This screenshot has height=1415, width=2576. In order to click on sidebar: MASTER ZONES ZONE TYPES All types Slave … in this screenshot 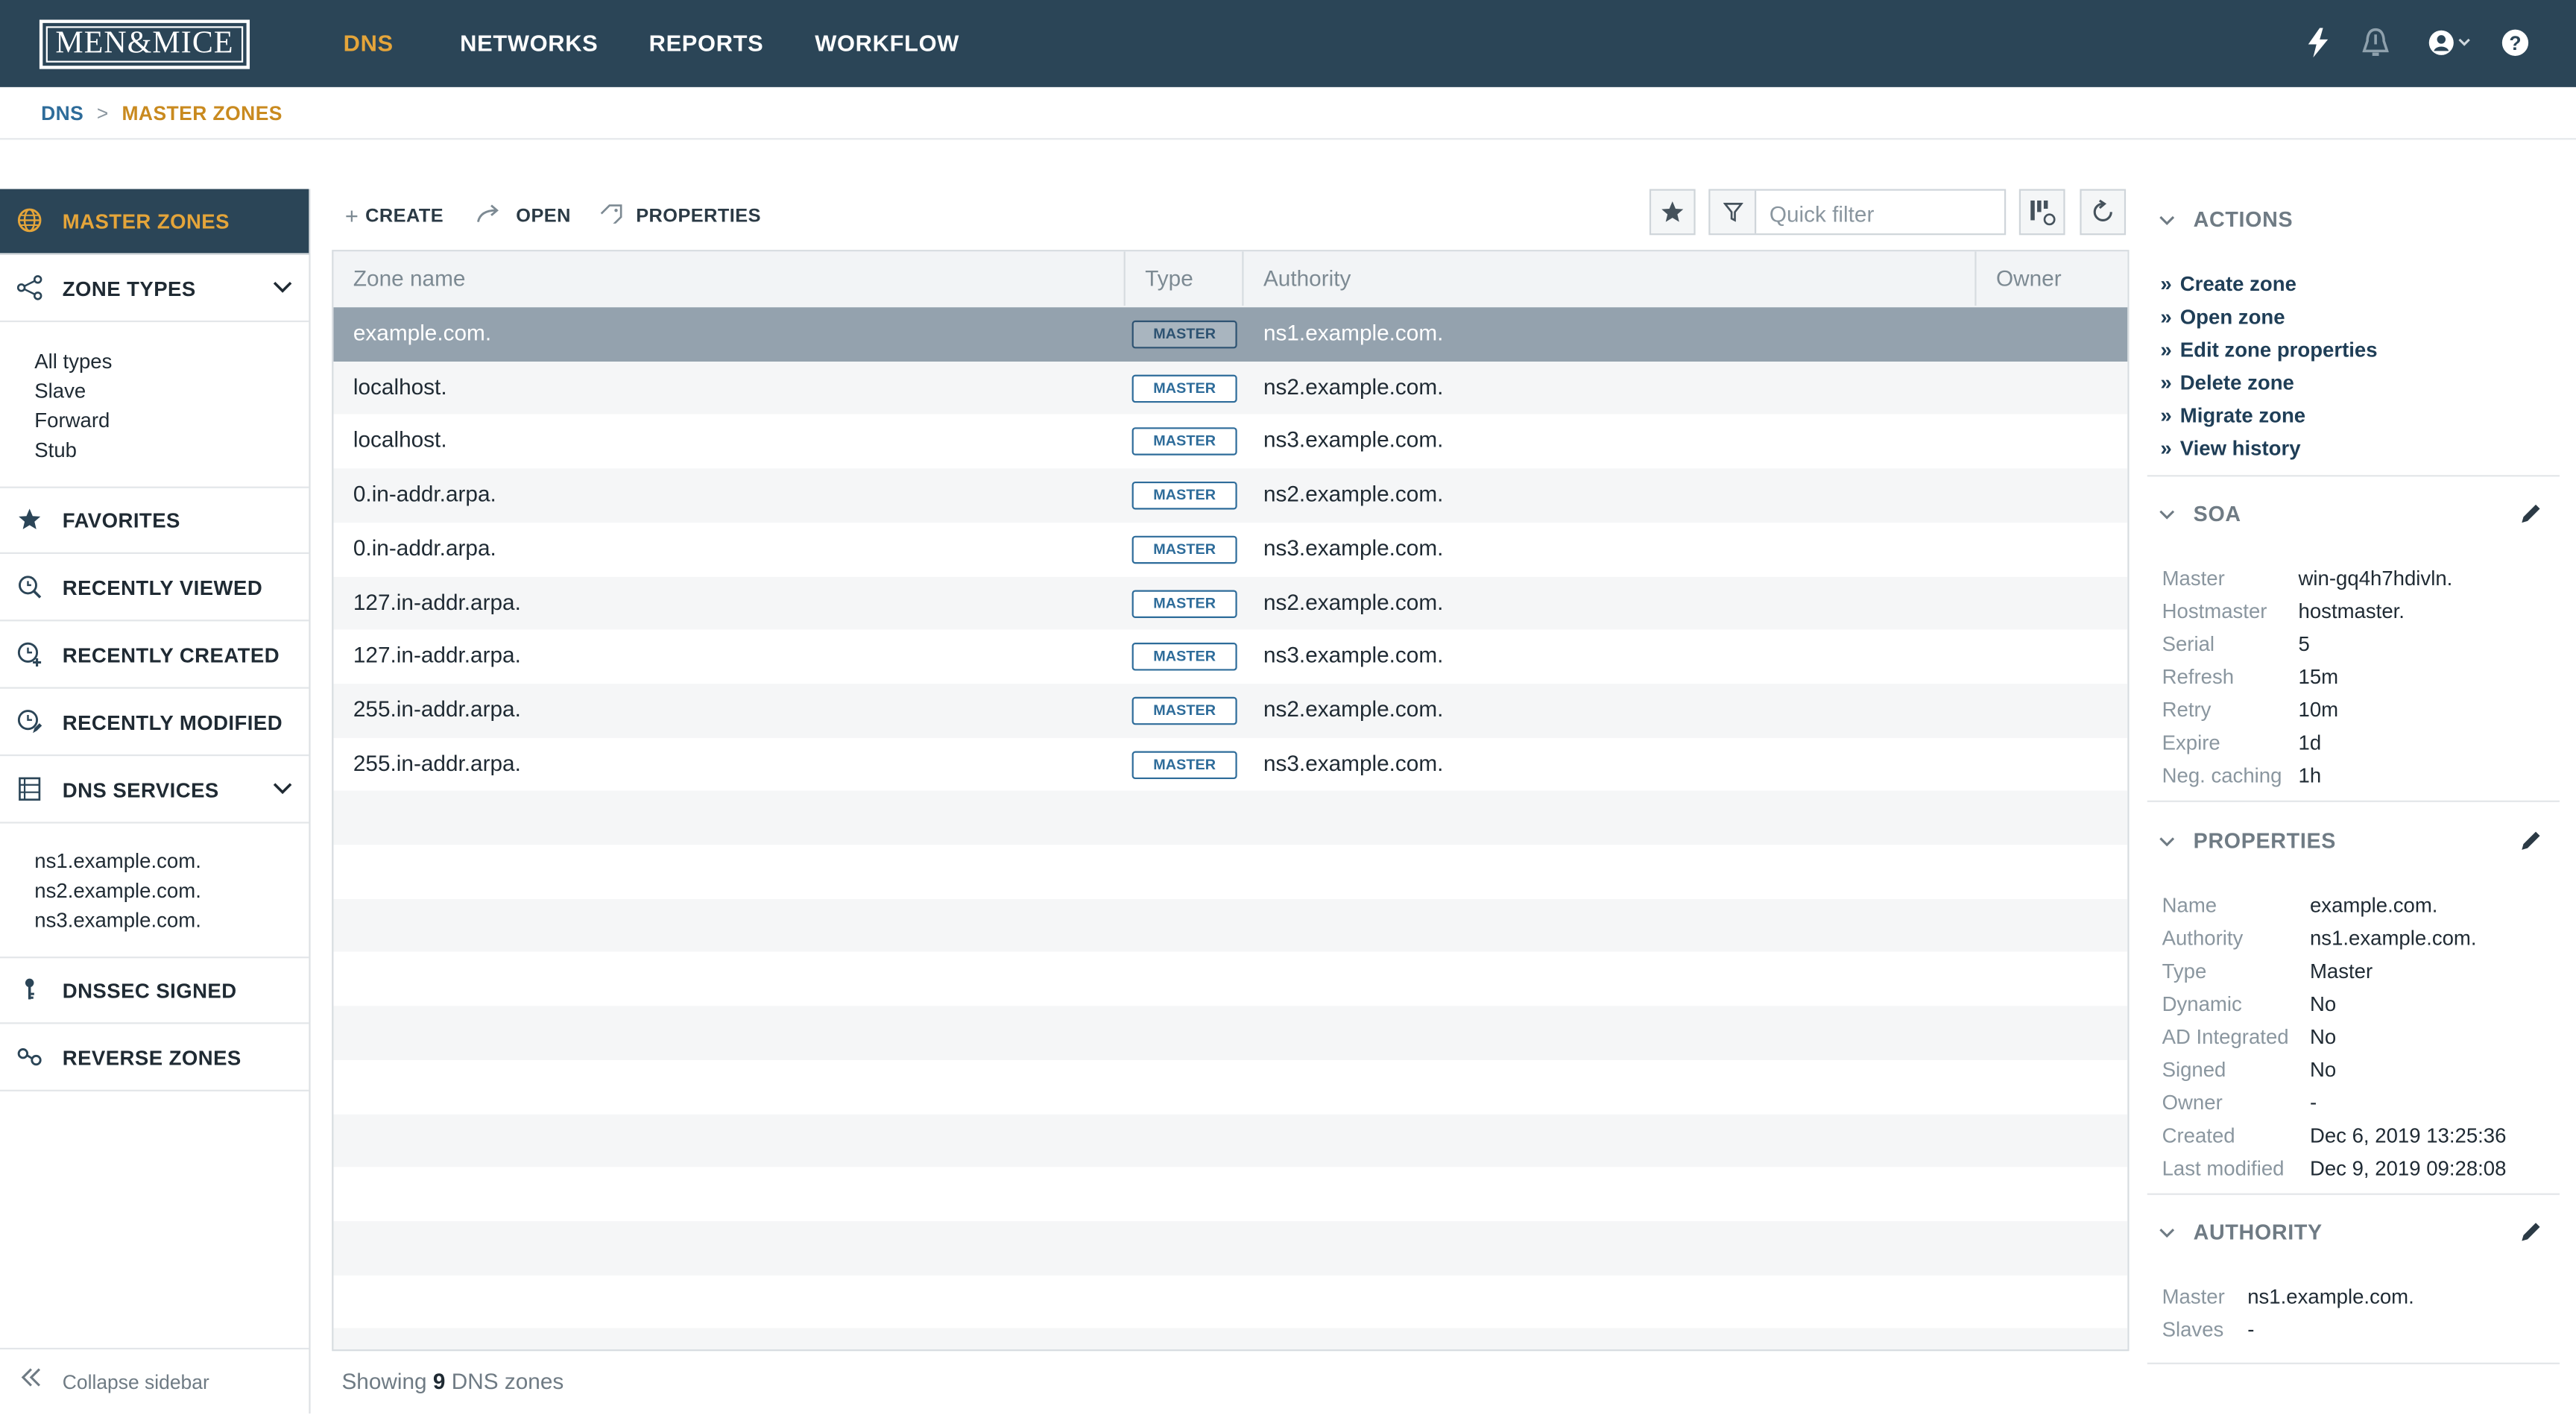, I will do `click(156, 802)`.